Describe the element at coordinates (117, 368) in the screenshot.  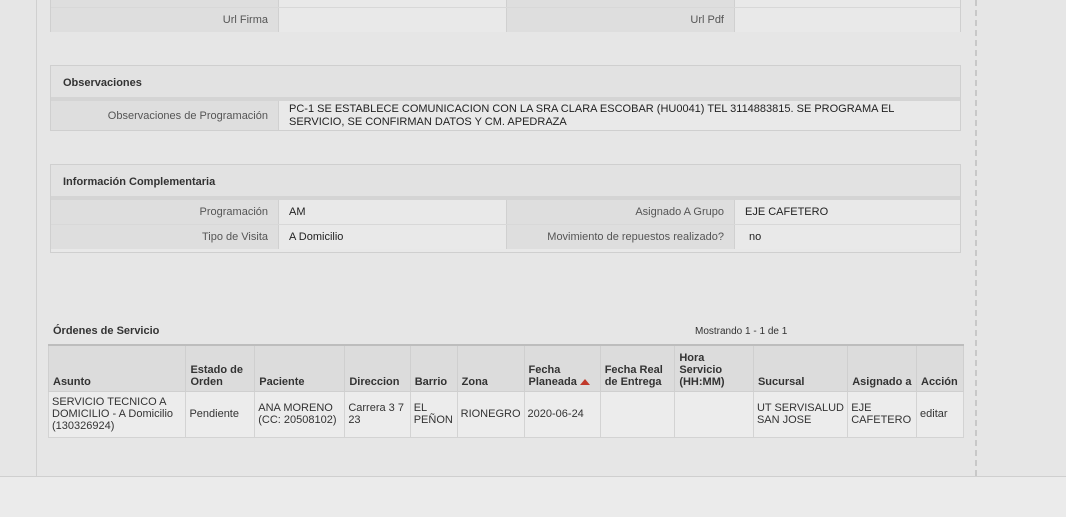
I see `col-asunto: Asunto` at that location.